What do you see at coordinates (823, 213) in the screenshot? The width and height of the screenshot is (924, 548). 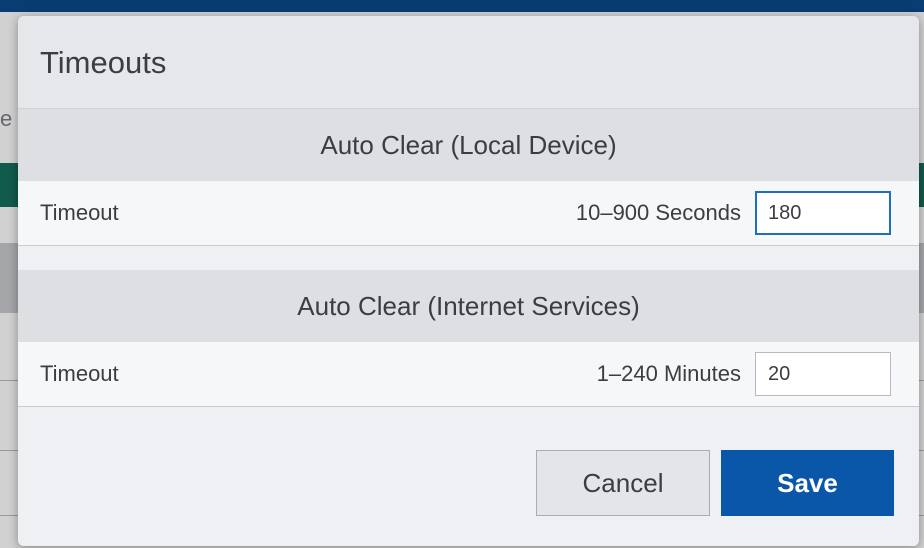 I see `local-timeout-input` at bounding box center [823, 213].